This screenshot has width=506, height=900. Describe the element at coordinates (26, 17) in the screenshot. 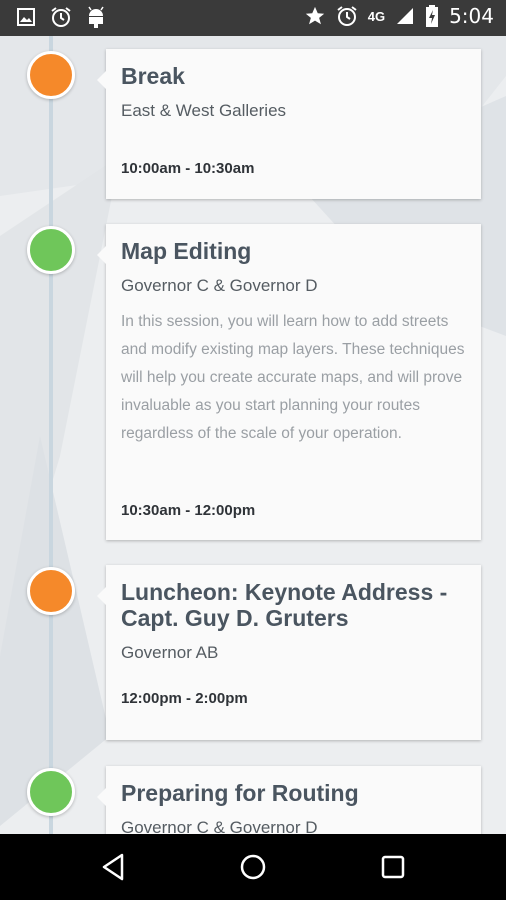

I see `image-icon` at that location.